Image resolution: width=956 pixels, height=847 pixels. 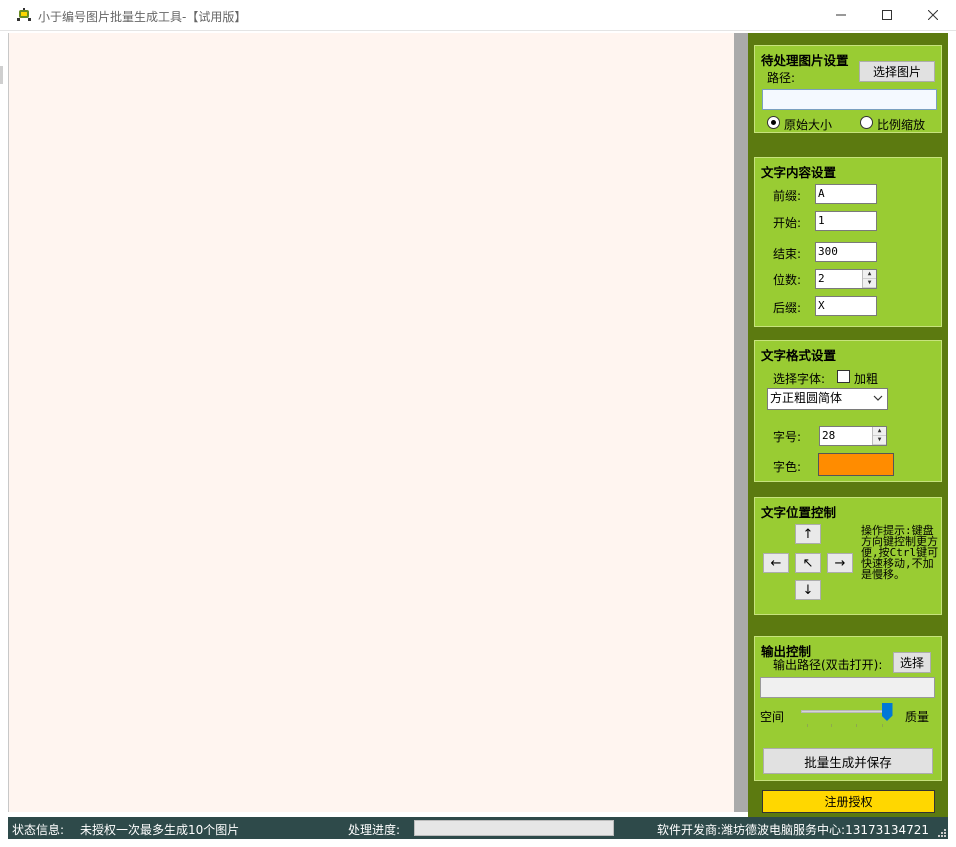 What do you see at coordinates (846, 194) in the screenshot?
I see `prefix-input: A` at bounding box center [846, 194].